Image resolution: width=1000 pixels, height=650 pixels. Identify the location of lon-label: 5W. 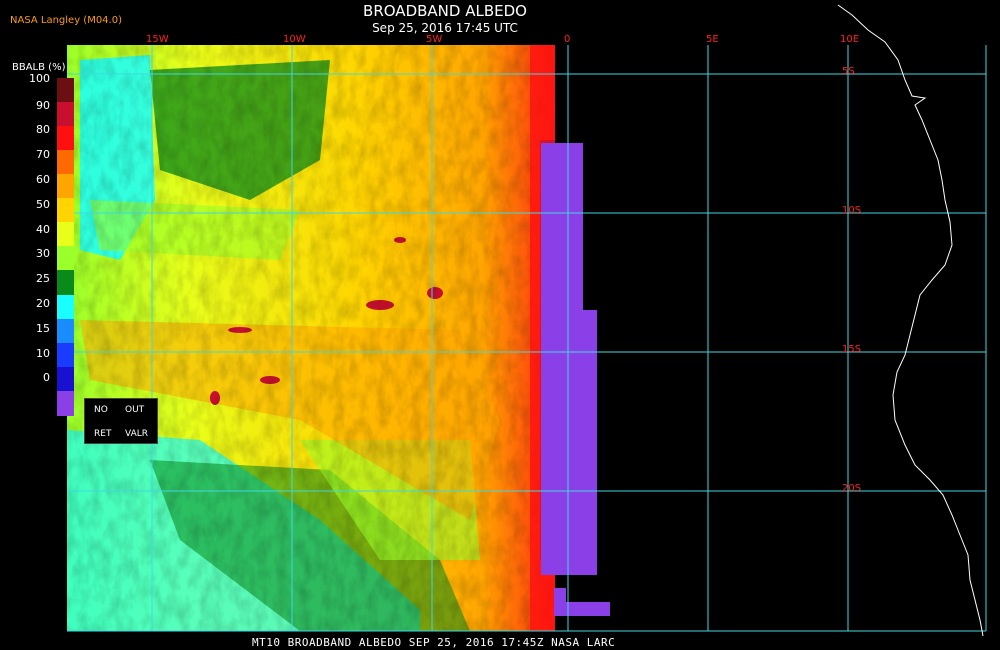
(434, 39).